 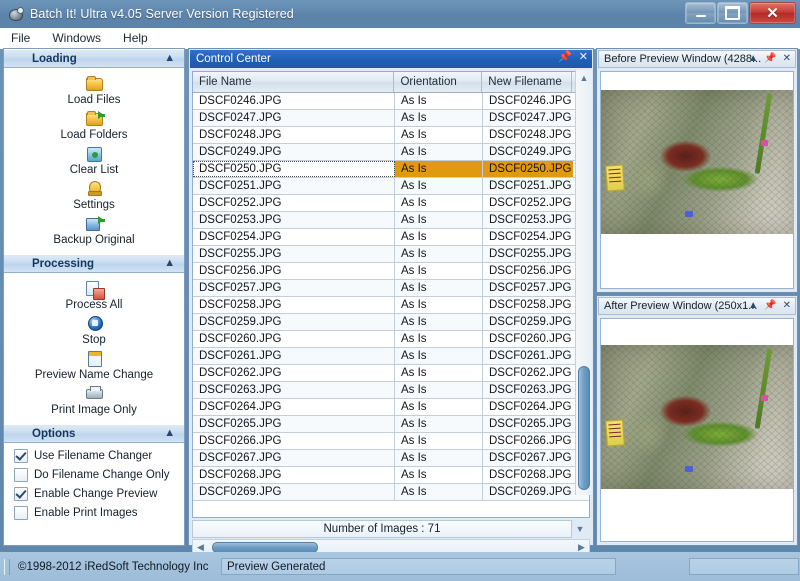 I want to click on cell-new-filename: DSCF0262.JPG, so click(x=530, y=373).